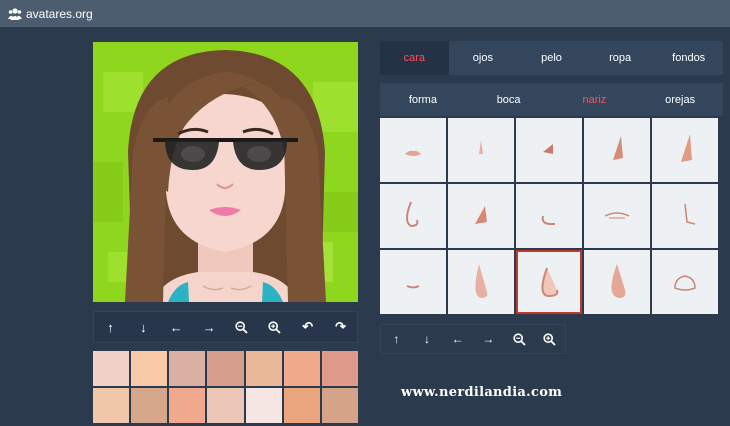  I want to click on part-arrow-right-button: →, so click(488, 339).